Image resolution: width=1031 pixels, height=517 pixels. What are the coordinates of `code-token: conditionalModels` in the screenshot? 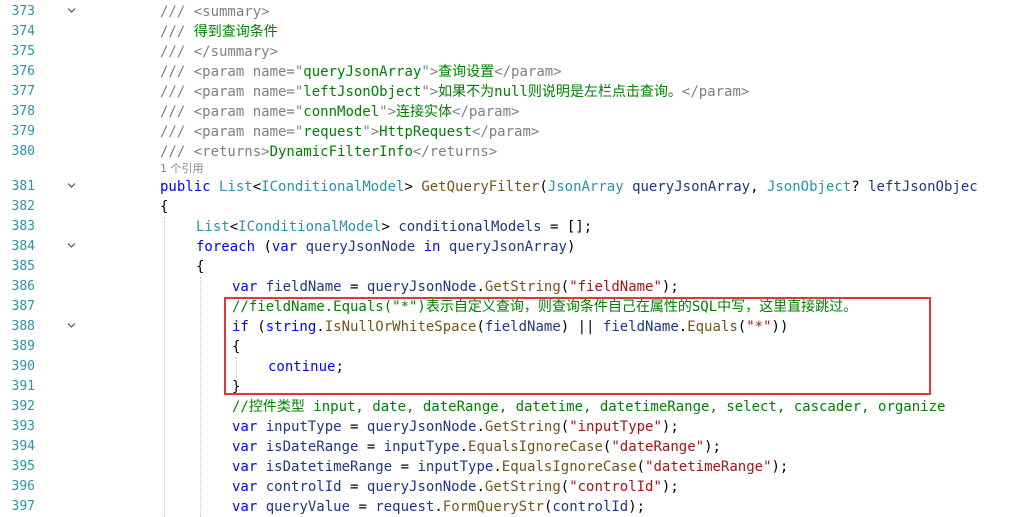 It's located at (470, 227).